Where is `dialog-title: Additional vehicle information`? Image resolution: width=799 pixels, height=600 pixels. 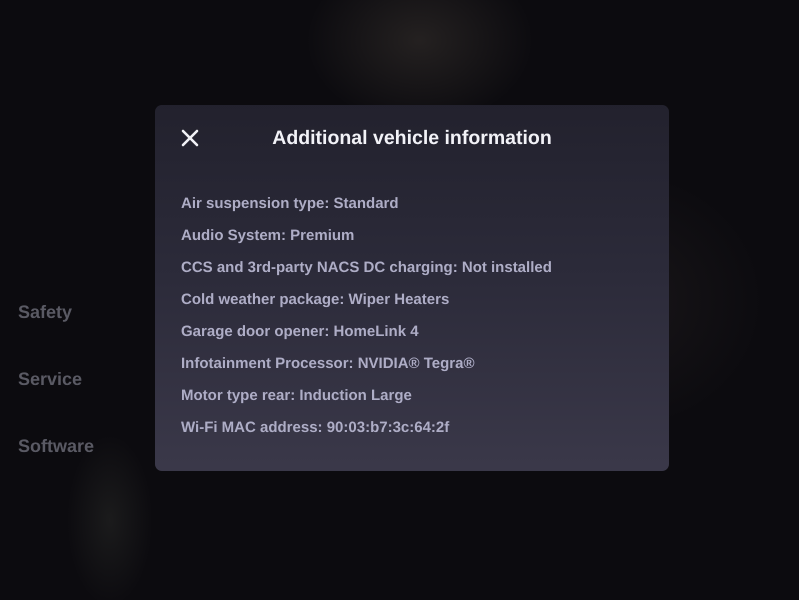
dialog-title: Additional vehicle information is located at coordinates (412, 138).